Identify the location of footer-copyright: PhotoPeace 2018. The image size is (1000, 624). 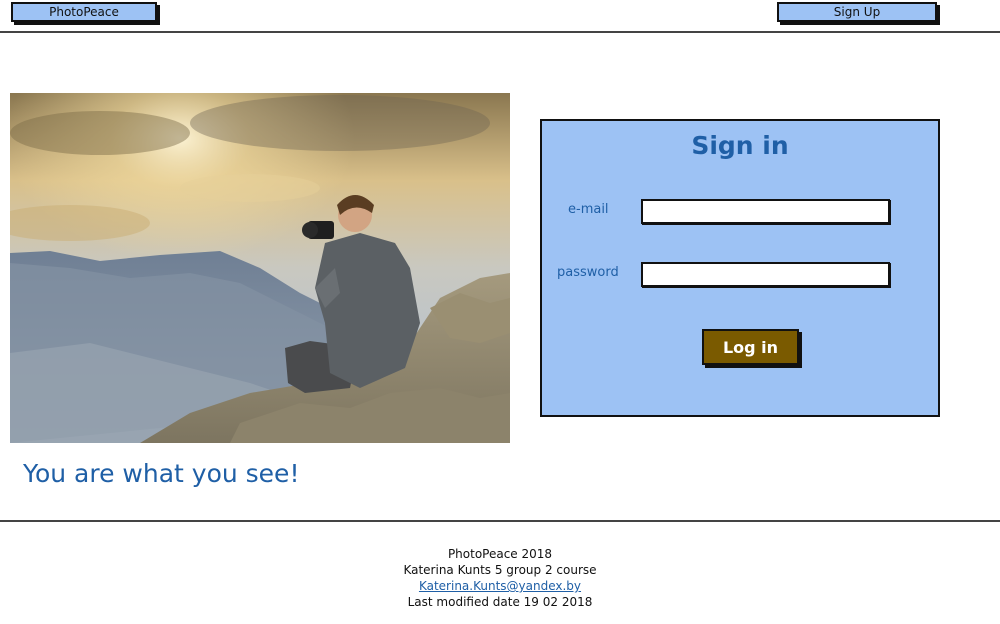
(500, 554).